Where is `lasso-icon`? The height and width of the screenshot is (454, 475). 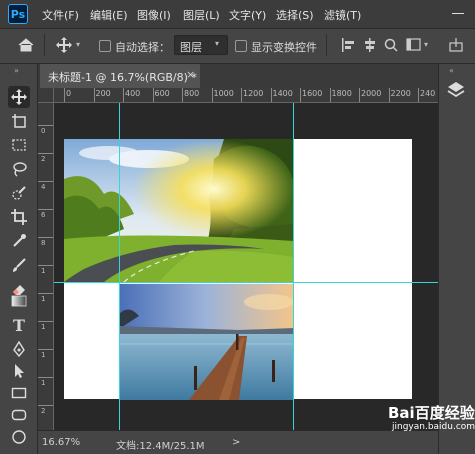
lasso-icon is located at coordinates (20, 169).